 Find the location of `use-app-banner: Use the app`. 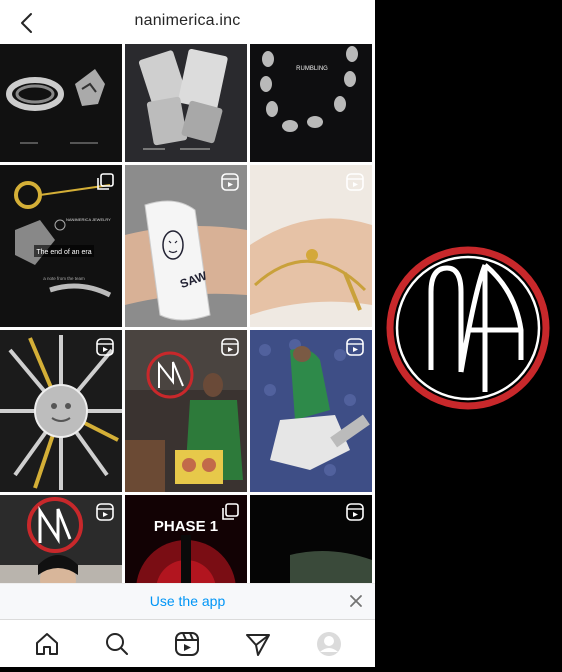

use-app-banner: Use the app is located at coordinates (187, 601).